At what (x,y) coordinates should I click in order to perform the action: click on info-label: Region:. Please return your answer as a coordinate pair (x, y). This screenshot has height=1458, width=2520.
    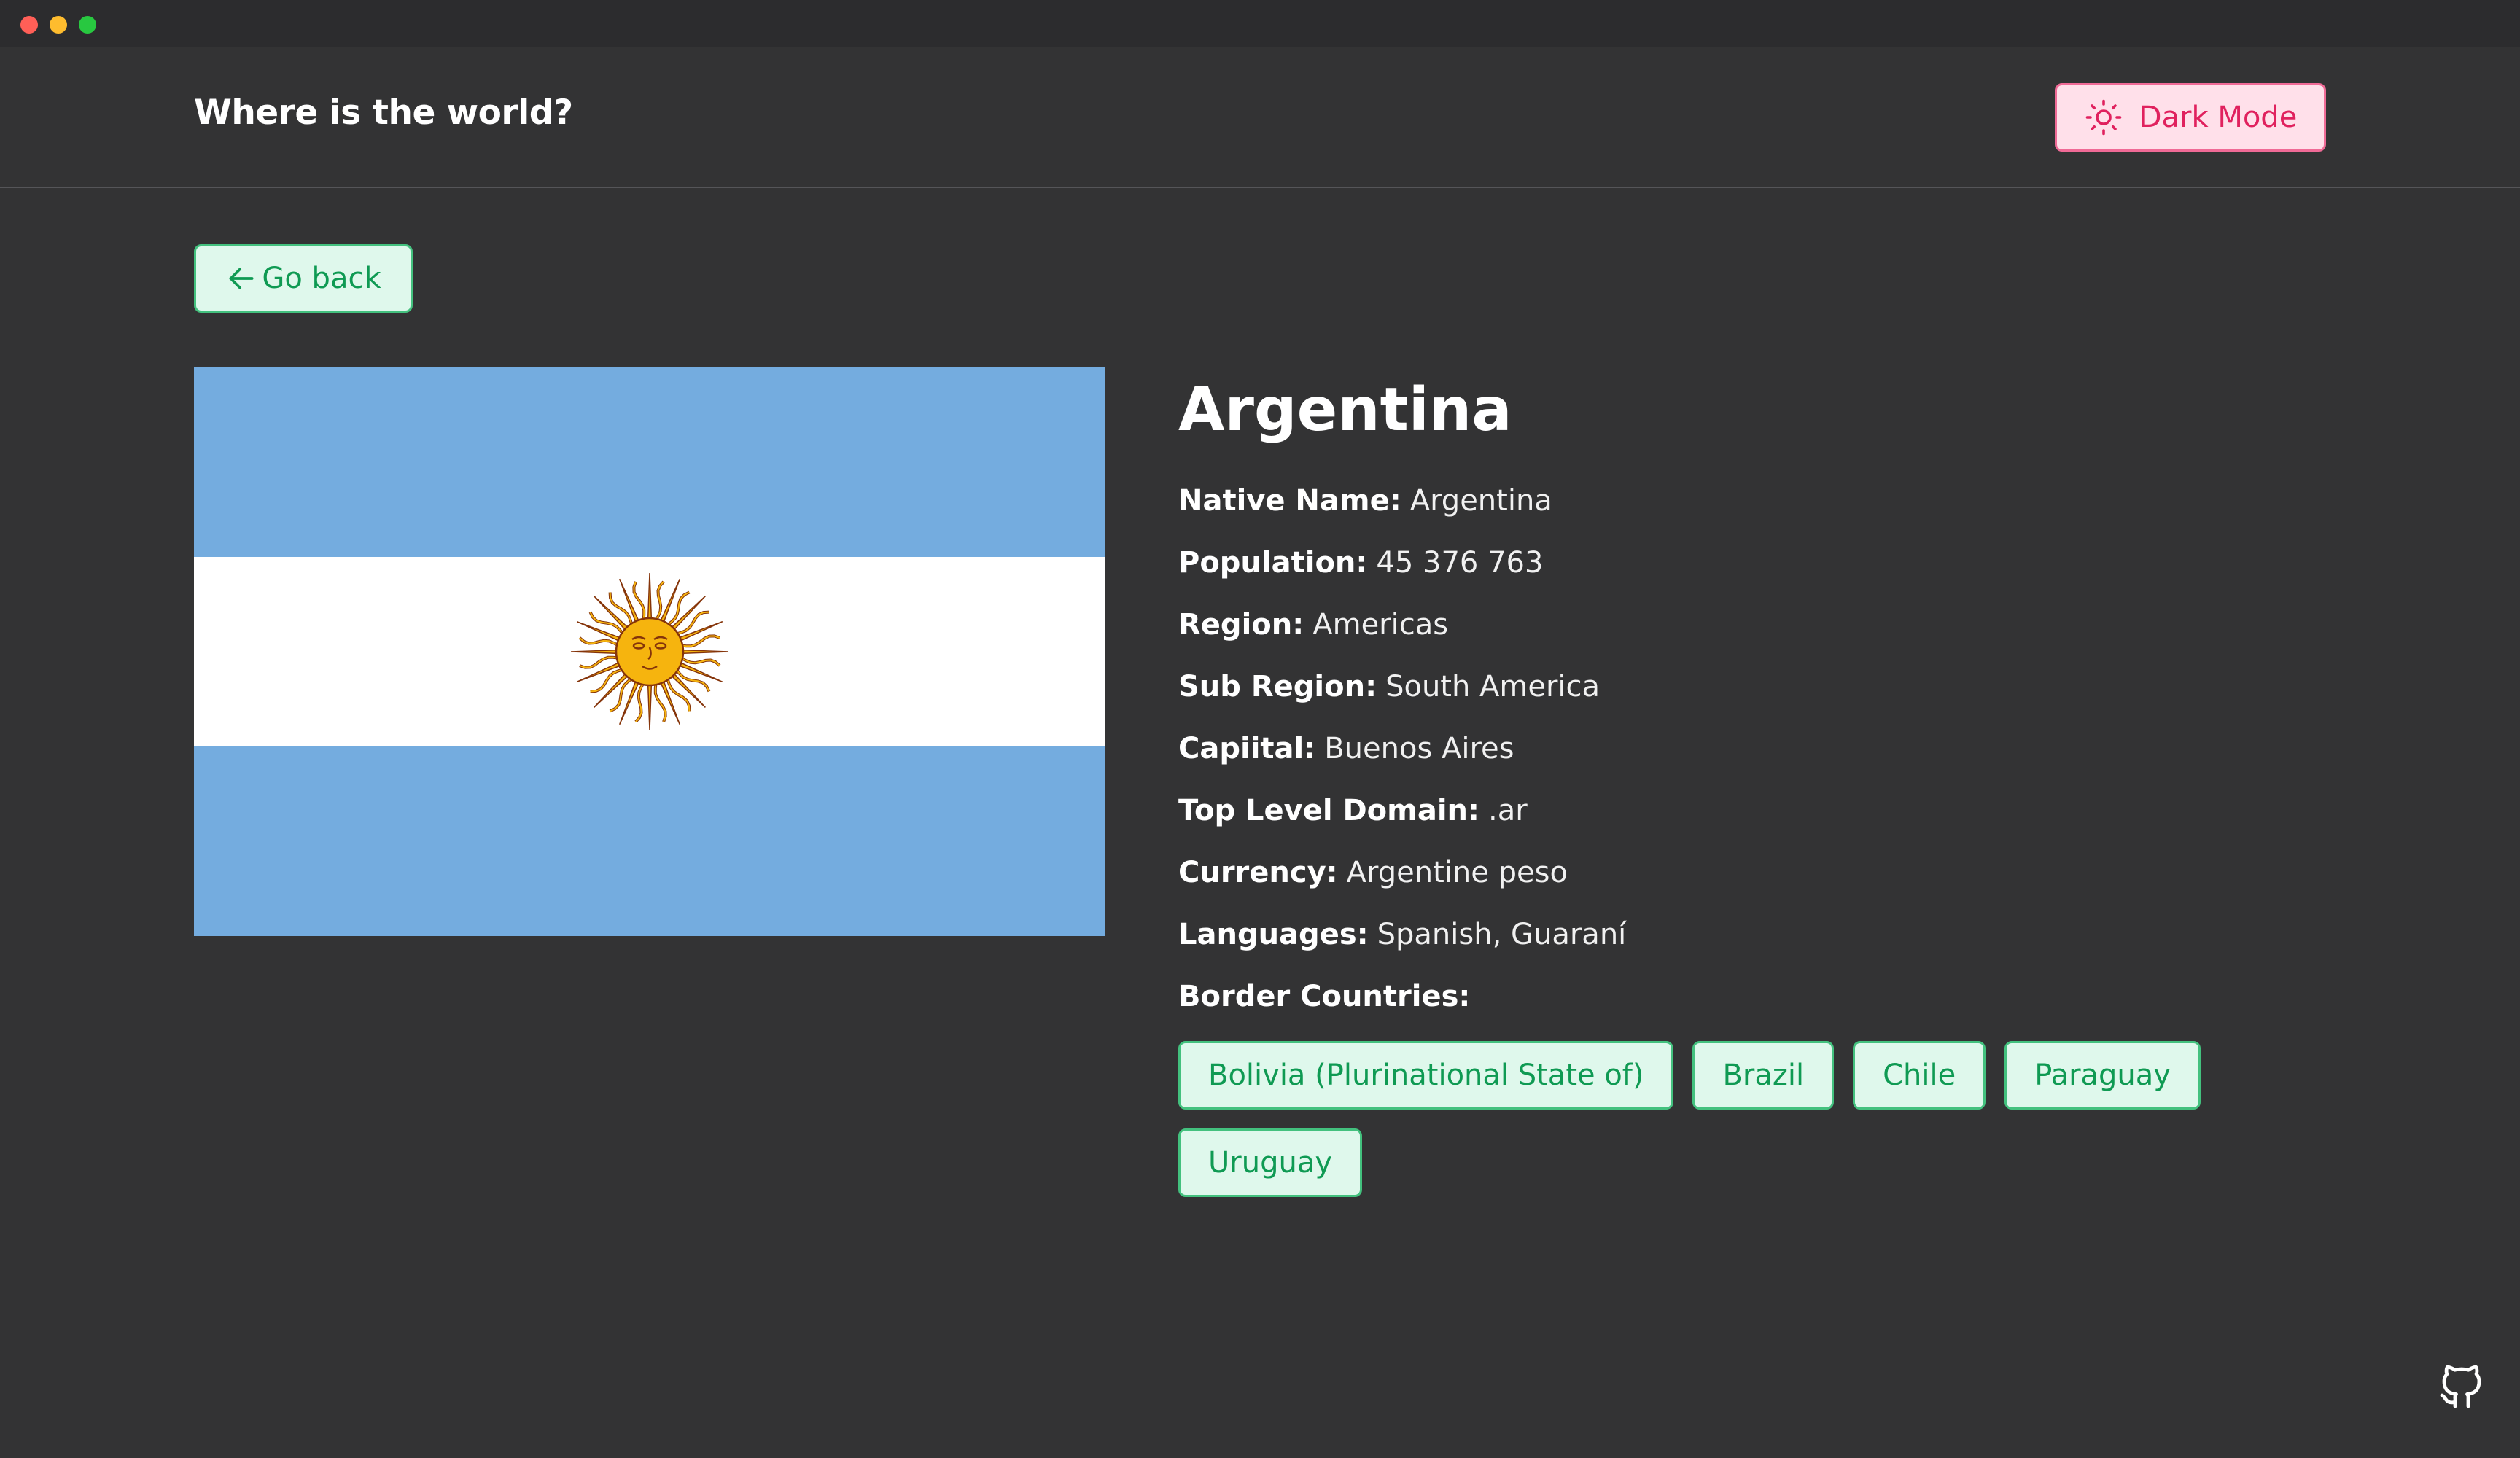
    Looking at the image, I should click on (1241, 625).